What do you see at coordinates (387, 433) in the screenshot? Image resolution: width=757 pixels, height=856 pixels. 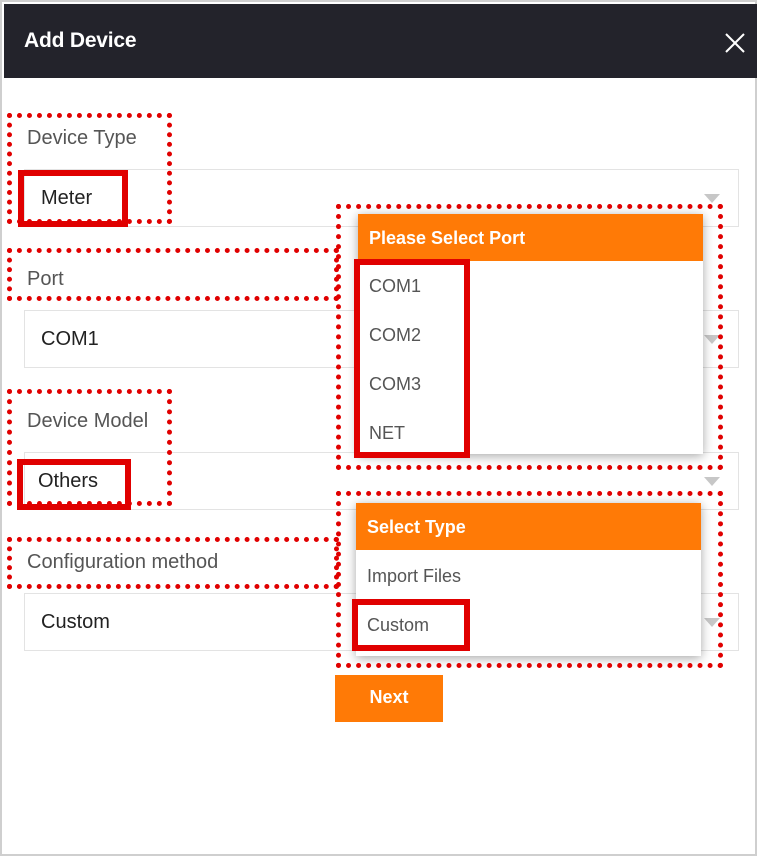 I see `port-option-net: NET` at bounding box center [387, 433].